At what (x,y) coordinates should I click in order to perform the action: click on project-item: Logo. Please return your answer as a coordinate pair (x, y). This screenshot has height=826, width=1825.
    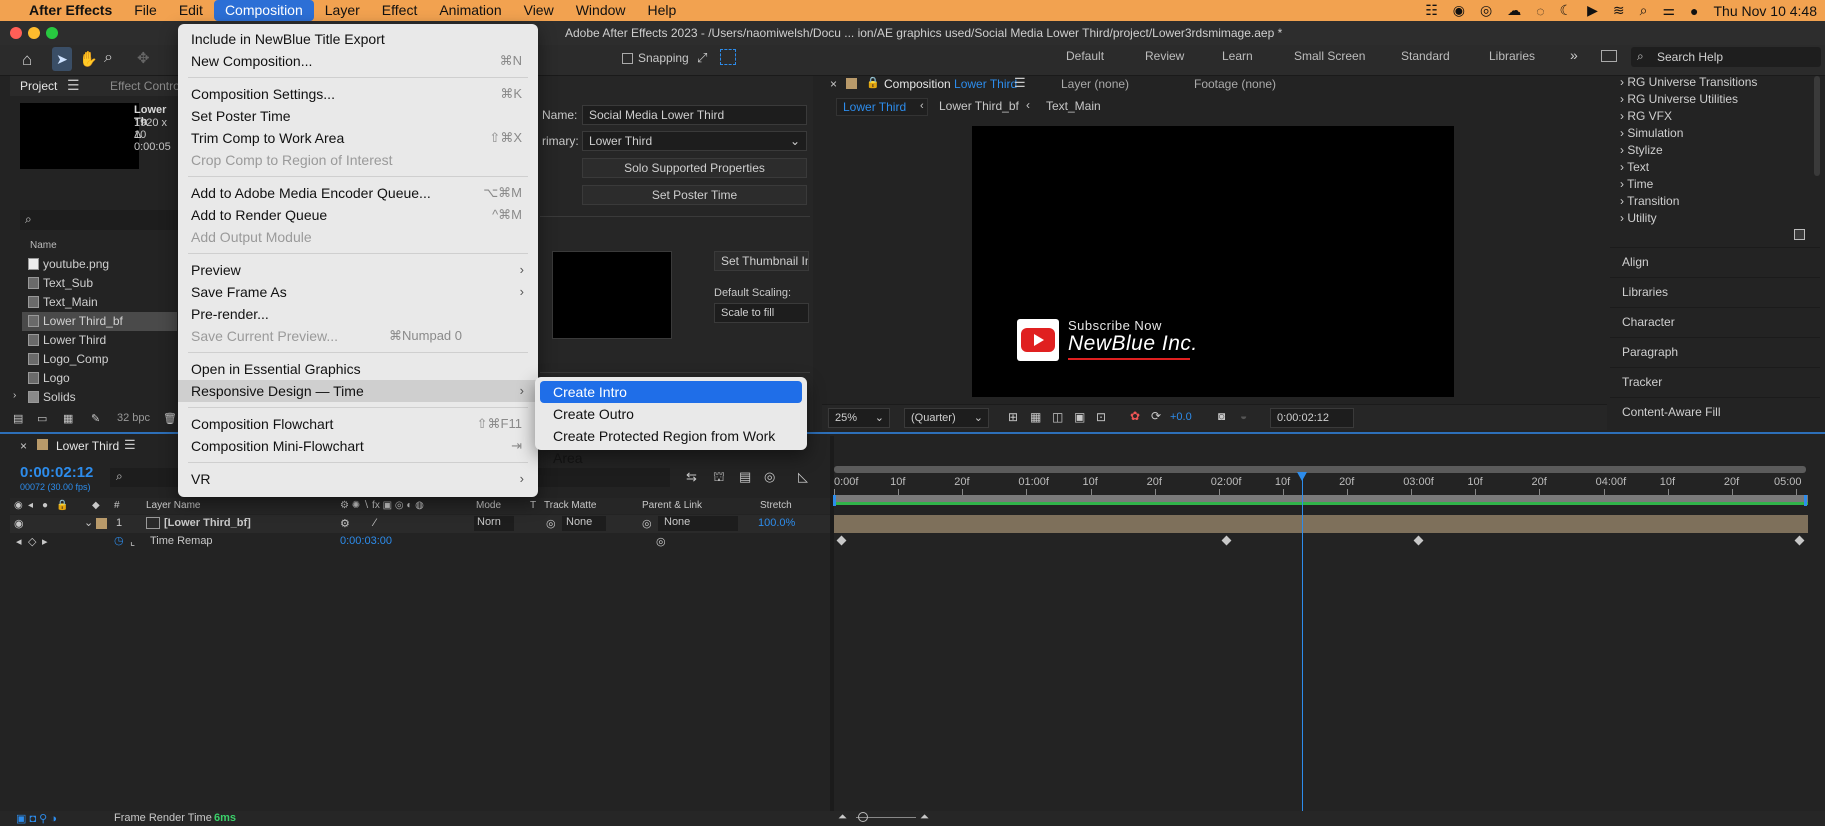
    Looking at the image, I should click on (99, 378).